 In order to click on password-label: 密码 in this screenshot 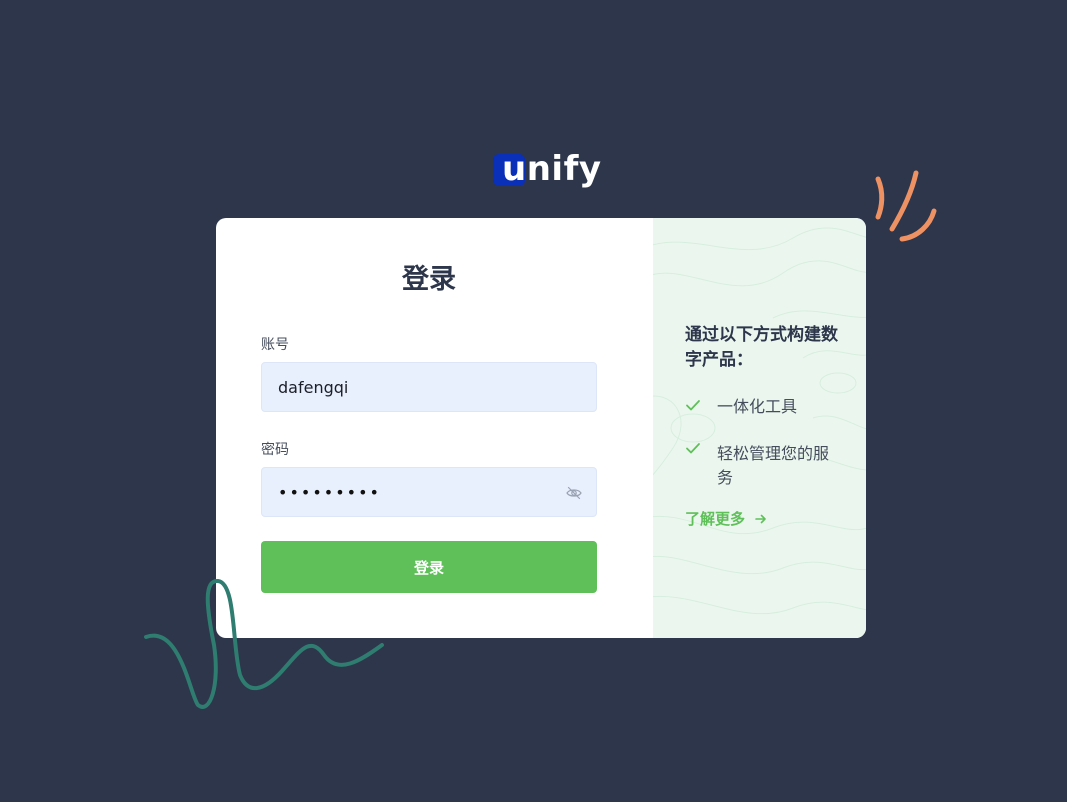, I will do `click(275, 450)`.